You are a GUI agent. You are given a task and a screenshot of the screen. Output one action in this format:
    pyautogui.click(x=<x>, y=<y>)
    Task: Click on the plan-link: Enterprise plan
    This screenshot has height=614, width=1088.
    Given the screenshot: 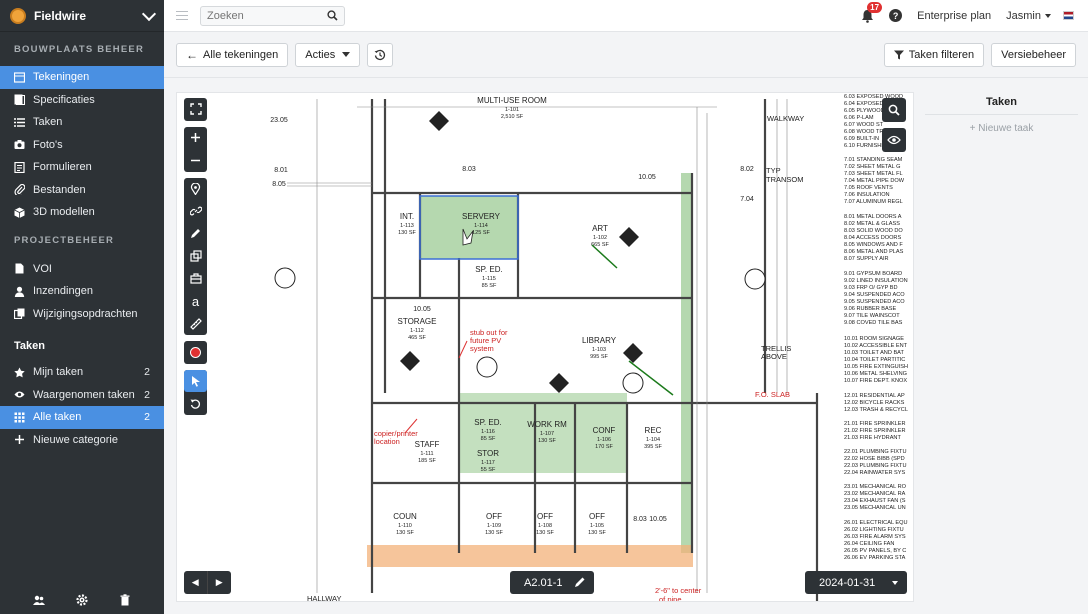 What is the action you would take?
    pyautogui.click(x=954, y=16)
    